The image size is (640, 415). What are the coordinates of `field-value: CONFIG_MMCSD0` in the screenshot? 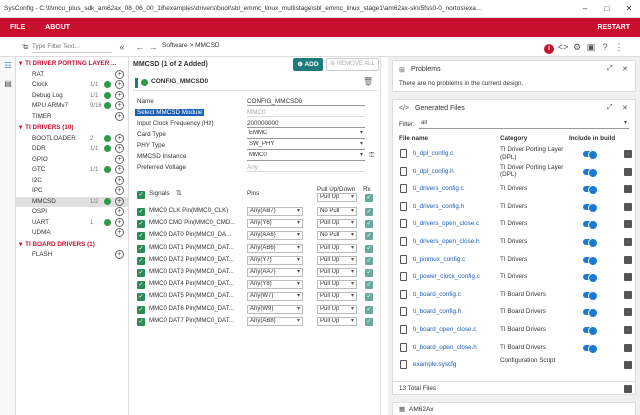 It's located at (306, 102).